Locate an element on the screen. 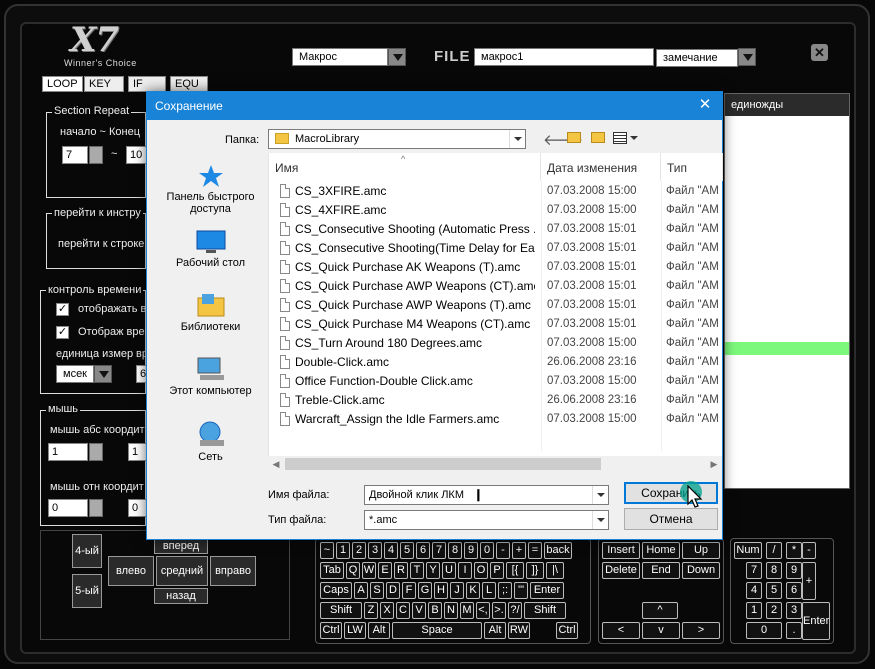 This screenshot has height=669, width=875. keyboard-key: / is located at coordinates (774, 550).